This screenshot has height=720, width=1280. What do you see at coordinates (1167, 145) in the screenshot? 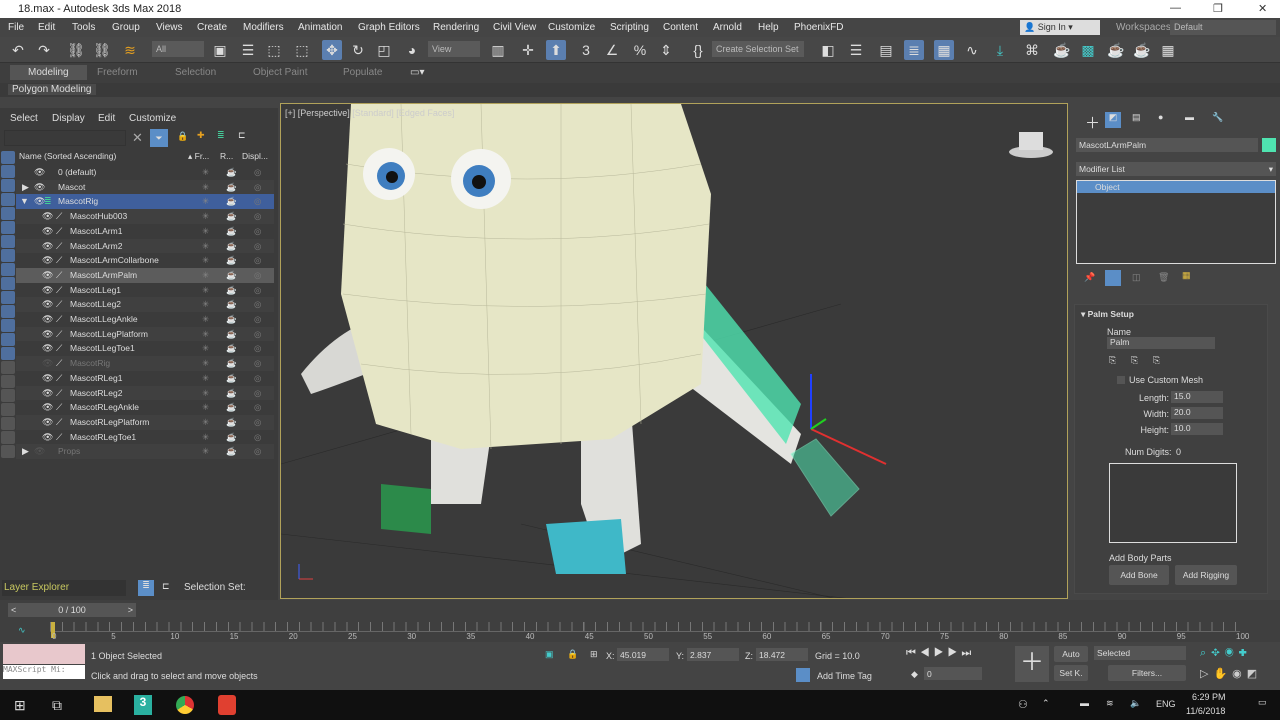
I see `object-name-field: MascotLArmPalm` at bounding box center [1167, 145].